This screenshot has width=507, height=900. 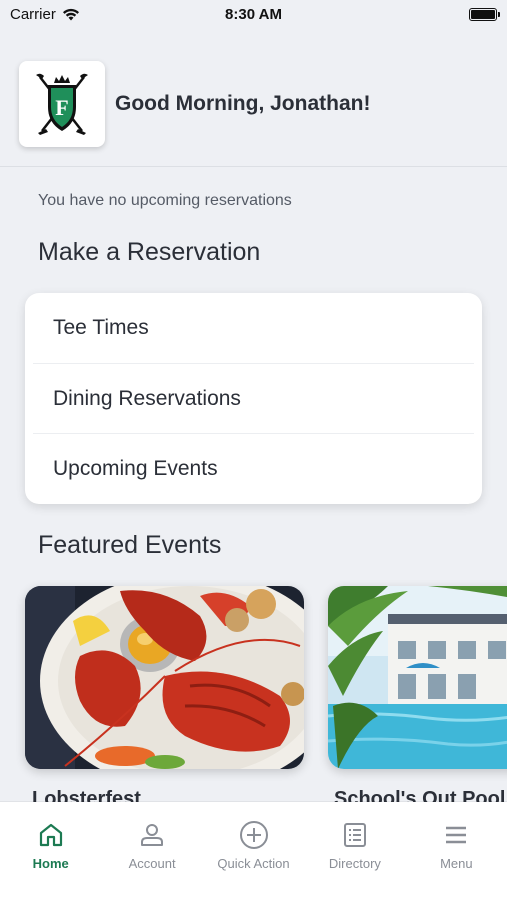 I want to click on pool-image, so click(x=417, y=677).